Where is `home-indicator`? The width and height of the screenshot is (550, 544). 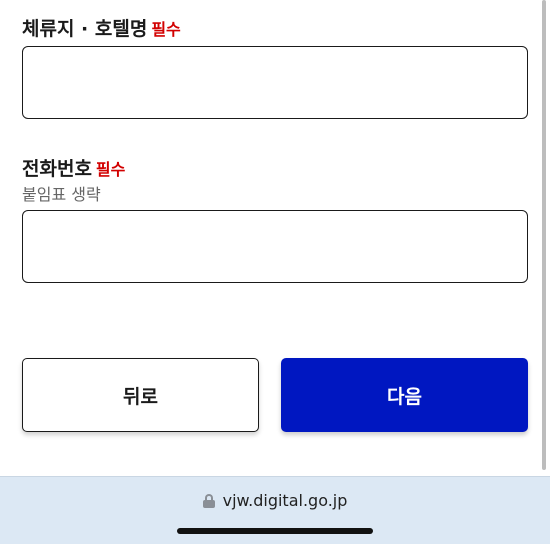 home-indicator is located at coordinates (275, 531).